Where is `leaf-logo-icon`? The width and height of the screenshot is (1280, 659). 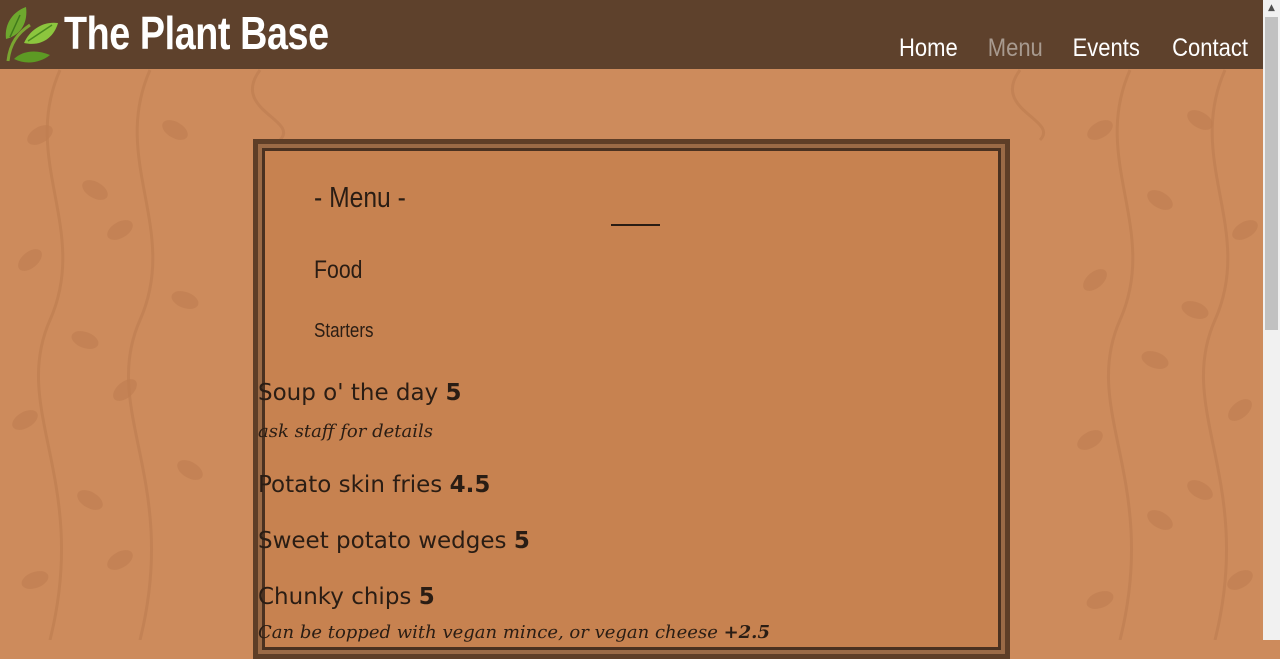
leaf-logo-icon is located at coordinates (31, 34).